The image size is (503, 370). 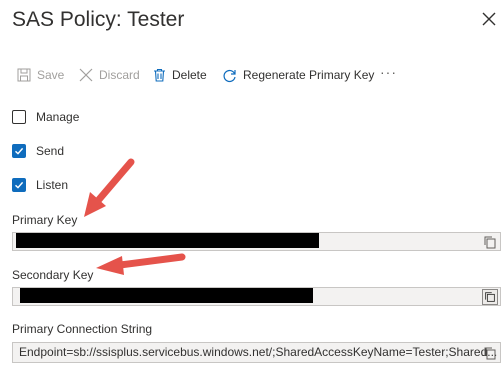 What do you see at coordinates (86, 75) in the screenshot?
I see `discard-icon` at bounding box center [86, 75].